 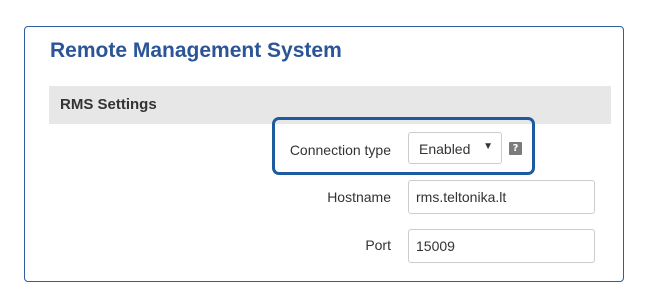 I want to click on panel-title: Remote Management System, so click(x=196, y=50).